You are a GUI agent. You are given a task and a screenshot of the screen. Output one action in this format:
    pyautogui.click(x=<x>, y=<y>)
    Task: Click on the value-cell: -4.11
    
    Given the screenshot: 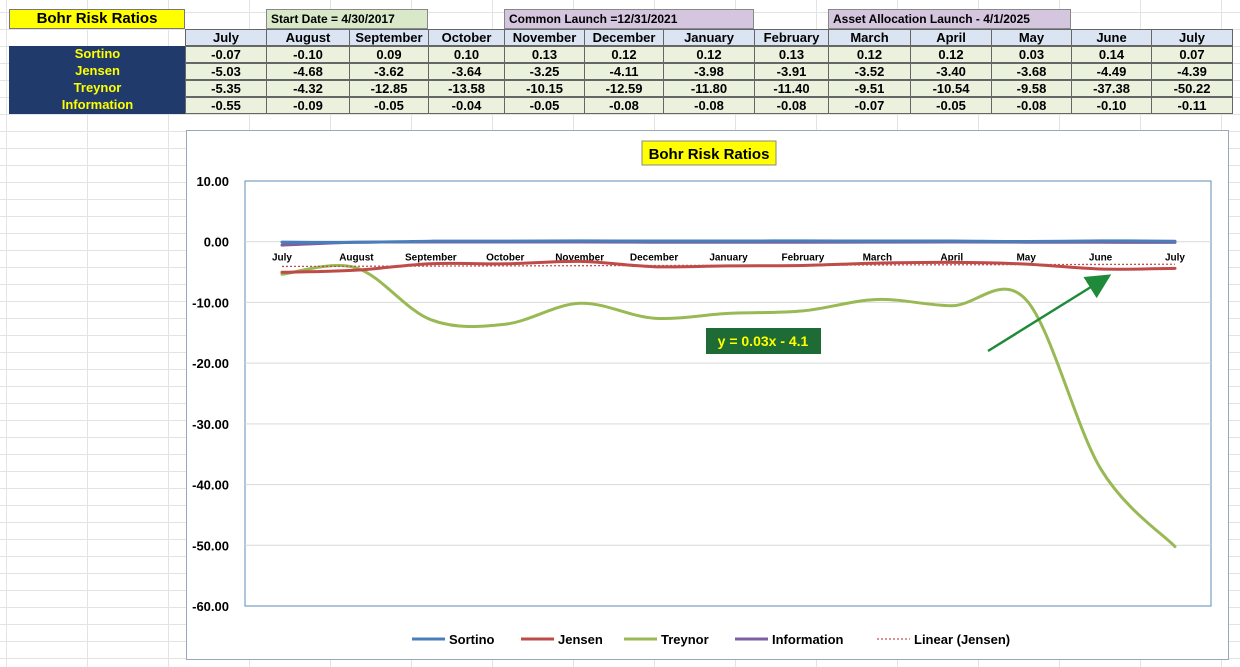 What is the action you would take?
    pyautogui.click(x=624, y=71)
    